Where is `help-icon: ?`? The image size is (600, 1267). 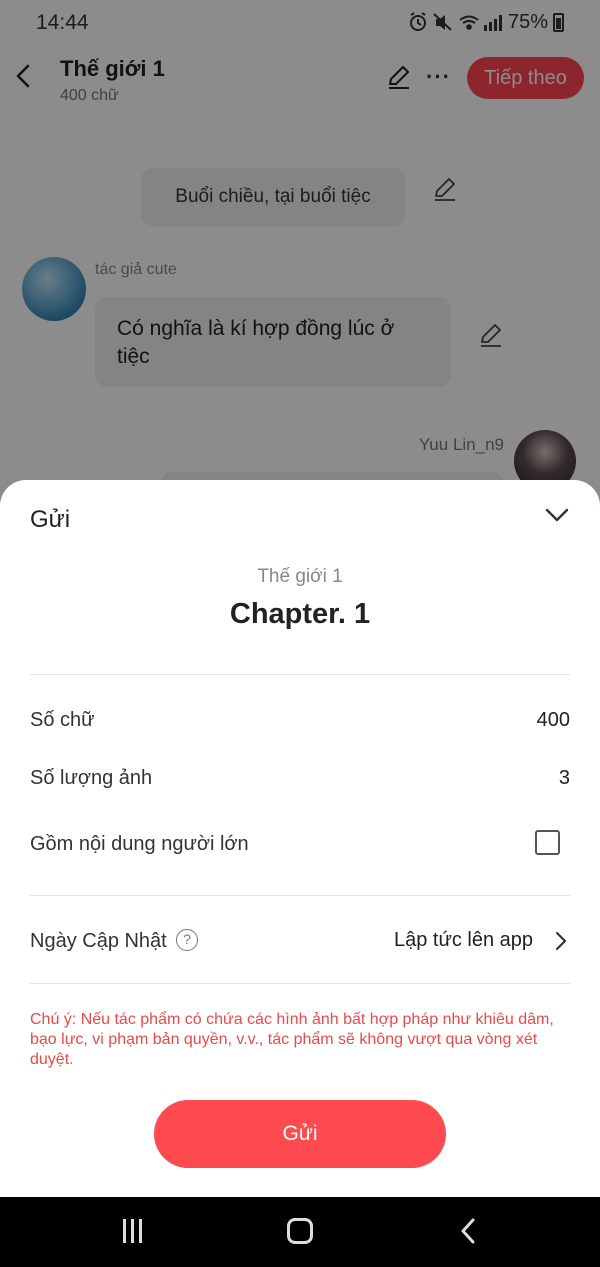 help-icon: ? is located at coordinates (187, 940).